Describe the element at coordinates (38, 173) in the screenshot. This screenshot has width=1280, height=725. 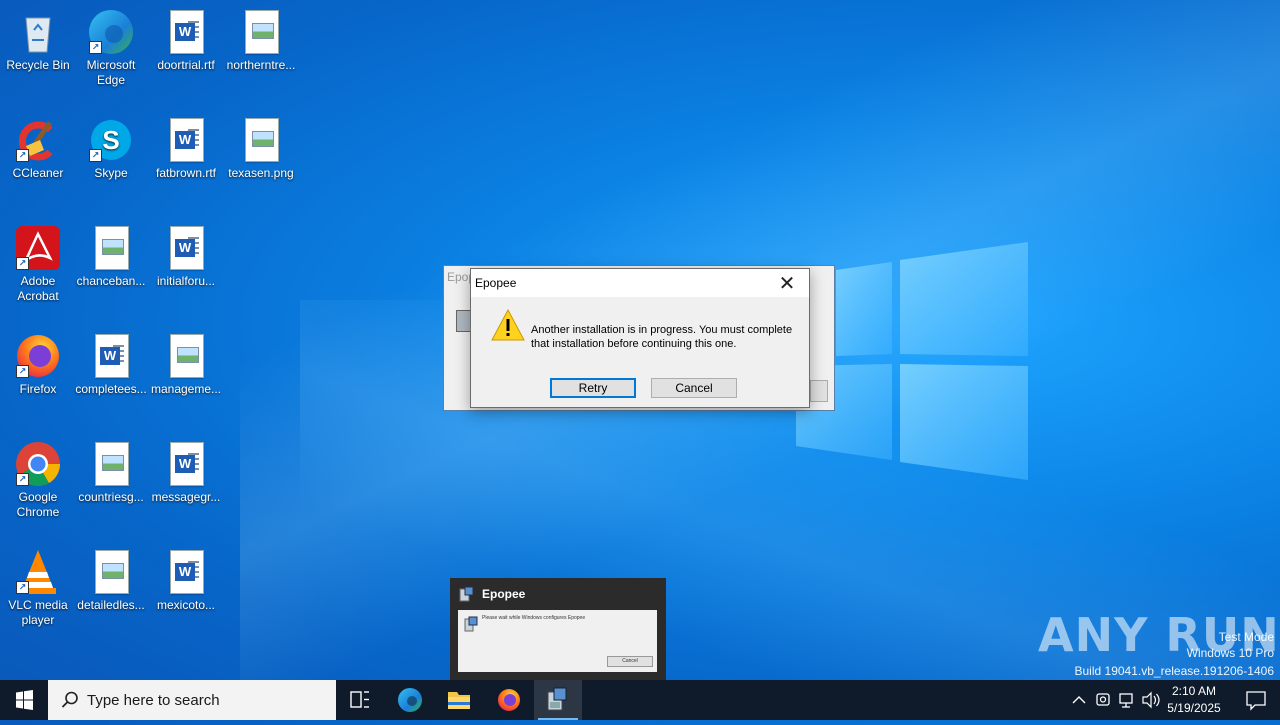
I see `desktop-icon-label: CCleaner` at that location.